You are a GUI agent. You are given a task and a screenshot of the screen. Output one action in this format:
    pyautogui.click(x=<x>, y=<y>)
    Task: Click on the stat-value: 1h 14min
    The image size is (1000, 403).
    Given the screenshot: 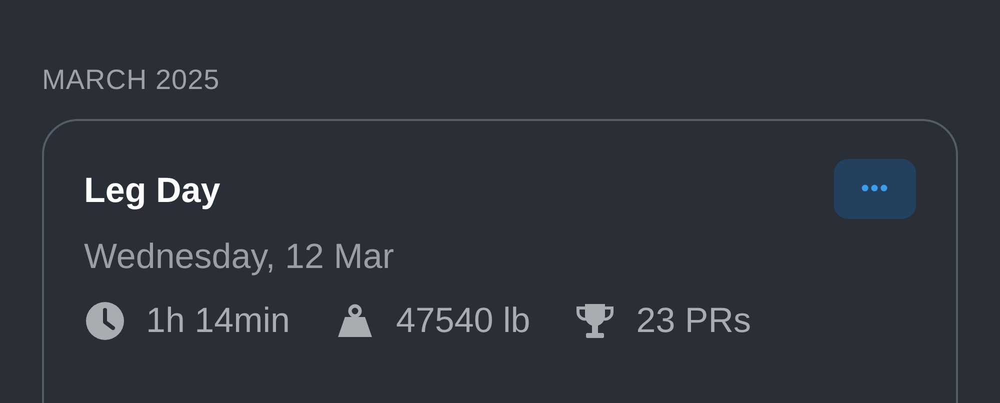 What is the action you would take?
    pyautogui.click(x=218, y=321)
    